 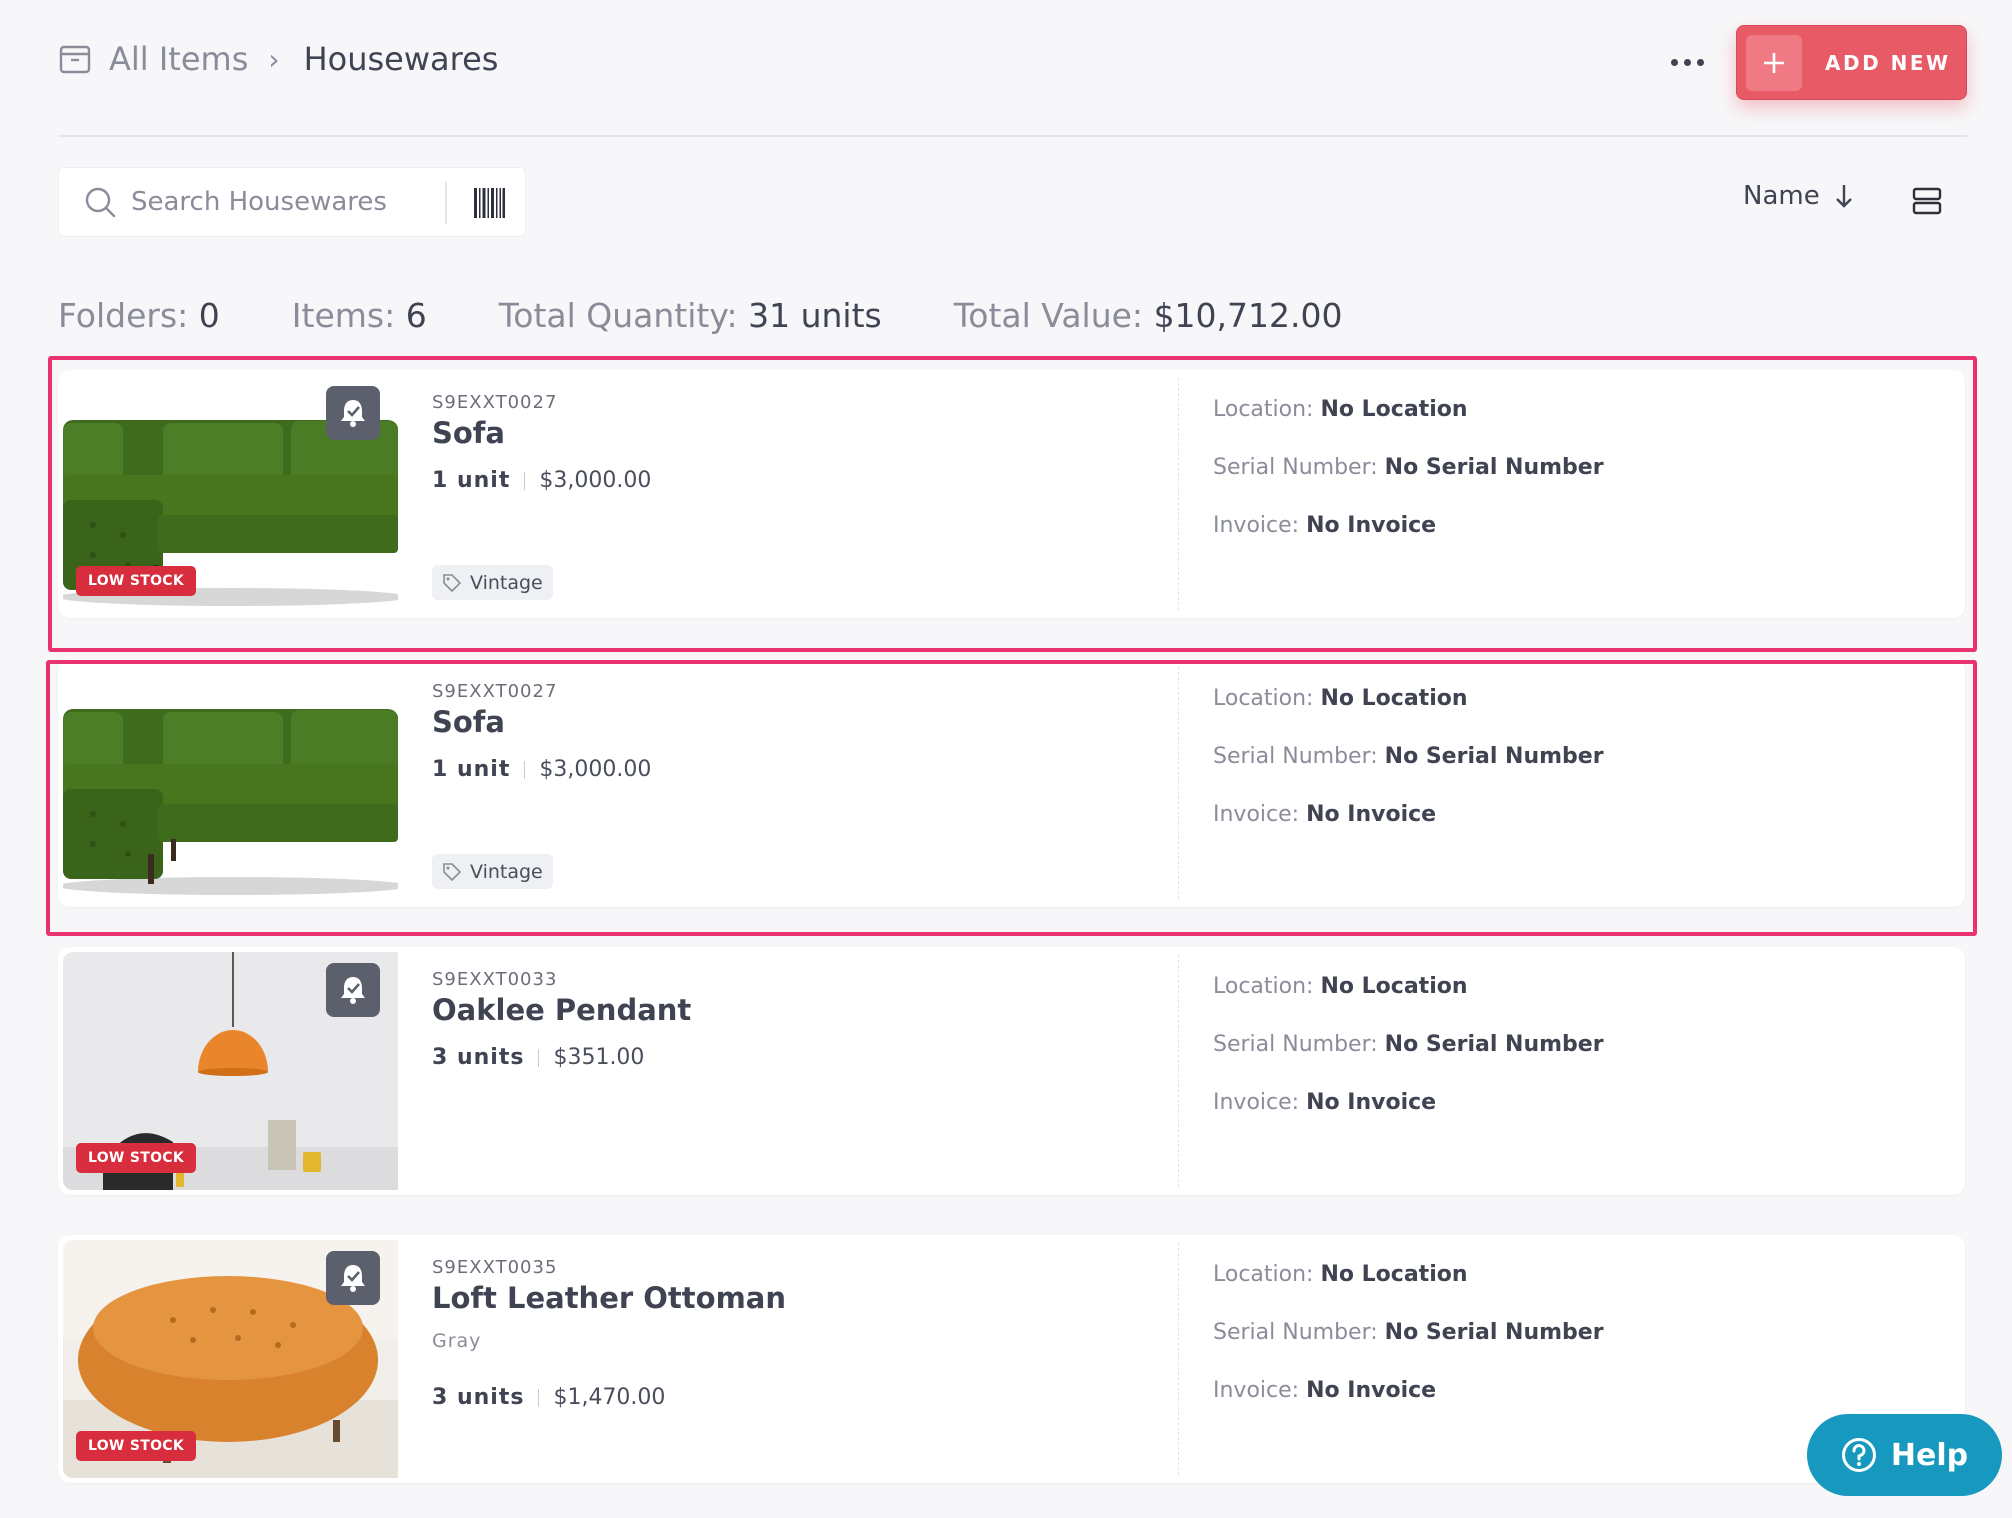 What do you see at coordinates (561, 1010) in the screenshot?
I see `item-name: Oaklee Pendant` at bounding box center [561, 1010].